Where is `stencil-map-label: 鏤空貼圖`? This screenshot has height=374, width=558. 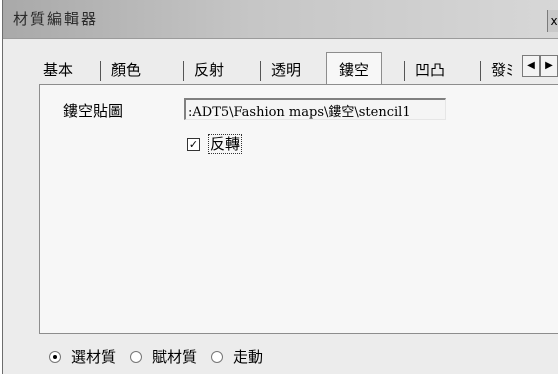 stencil-map-label: 鏤空貼圖 is located at coordinates (93, 111).